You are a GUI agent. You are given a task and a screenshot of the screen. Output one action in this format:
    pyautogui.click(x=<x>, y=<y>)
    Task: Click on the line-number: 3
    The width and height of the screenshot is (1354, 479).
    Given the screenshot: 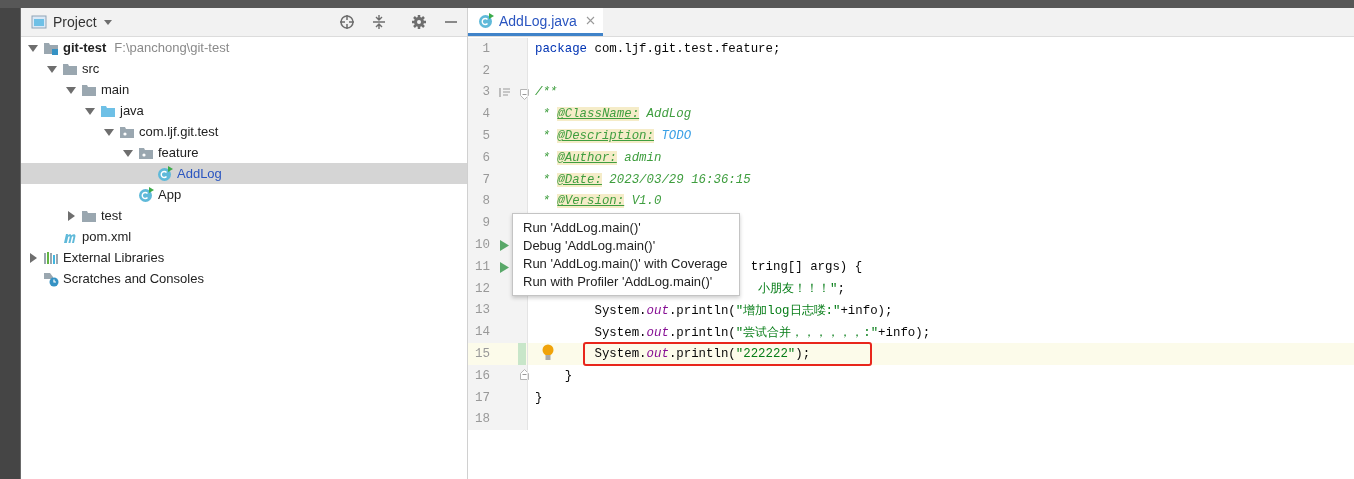 What is the action you would take?
    pyautogui.click(x=485, y=92)
    